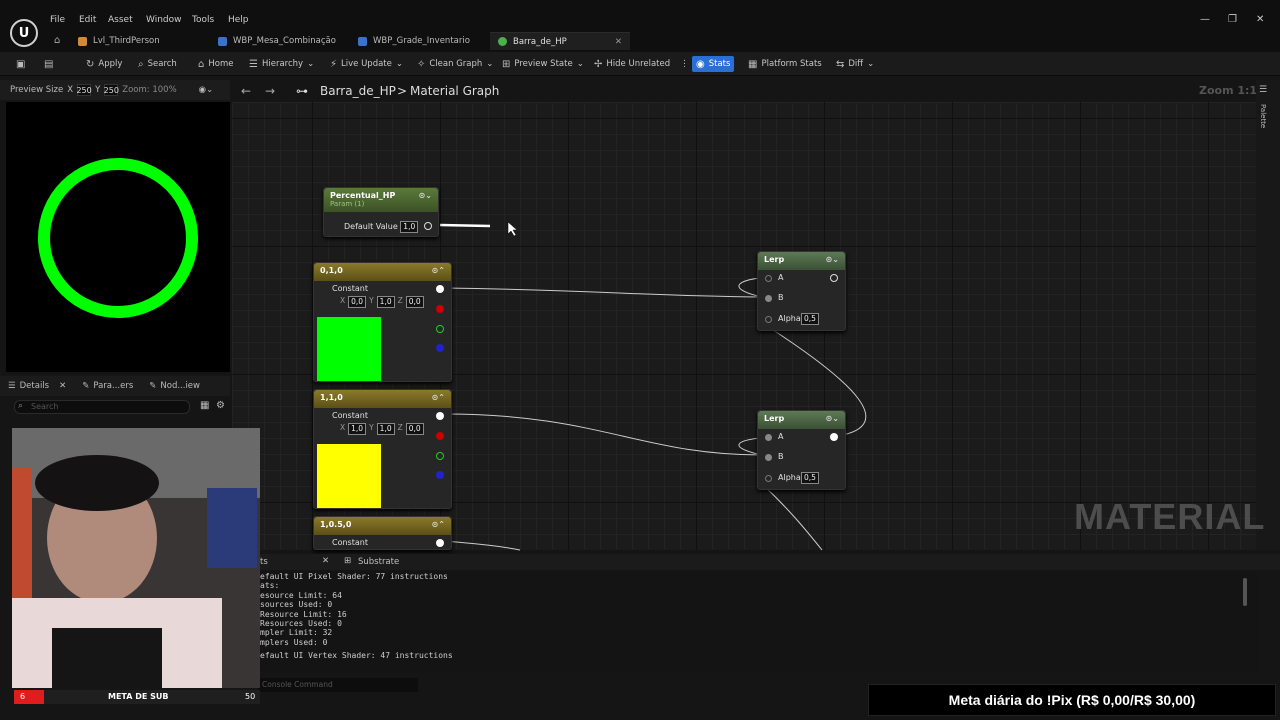 The width and height of the screenshot is (1280, 720). Describe the element at coordinates (296, 633) in the screenshot. I see `stats-line: mpler Limit: 32` at that location.